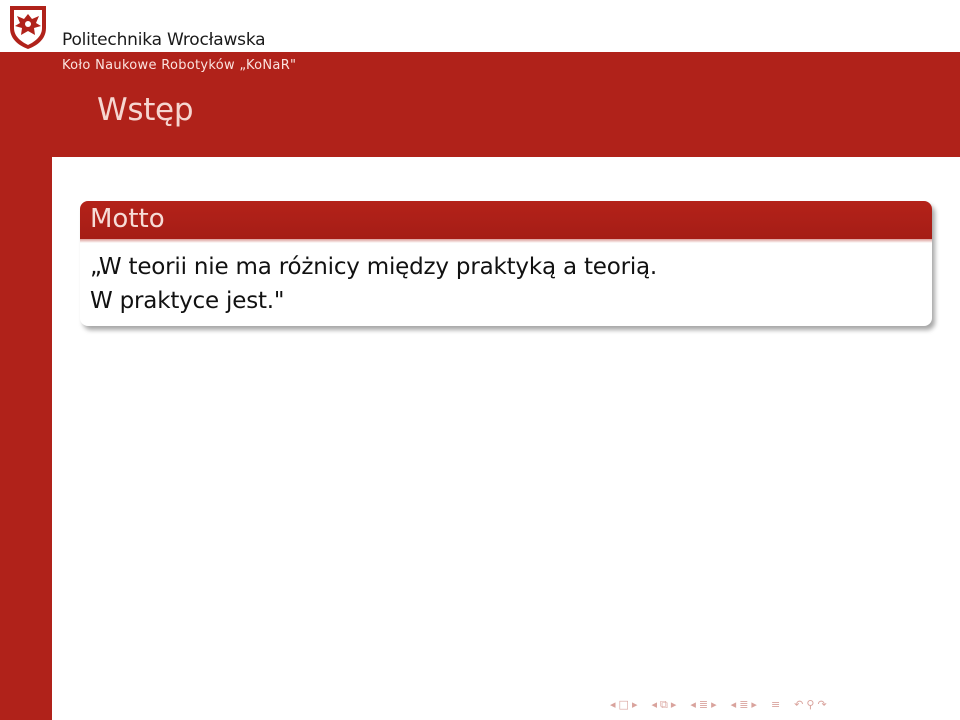 Image resolution: width=960 pixels, height=720 pixels. What do you see at coordinates (145, 110) in the screenshot?
I see `frame-title: Wstęp` at bounding box center [145, 110].